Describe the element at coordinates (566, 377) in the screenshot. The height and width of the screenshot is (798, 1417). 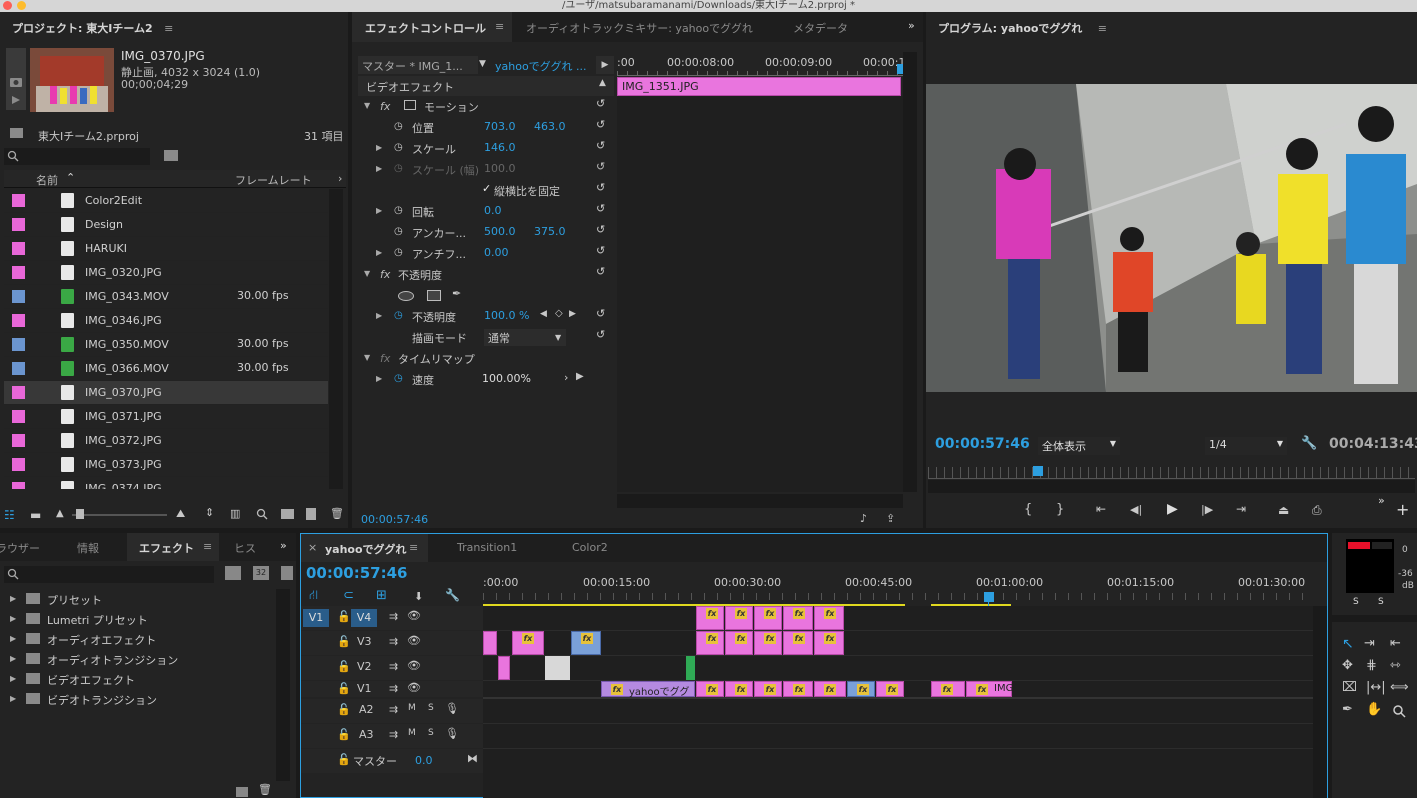
I see `prev-keyframe-icon: ›` at that location.